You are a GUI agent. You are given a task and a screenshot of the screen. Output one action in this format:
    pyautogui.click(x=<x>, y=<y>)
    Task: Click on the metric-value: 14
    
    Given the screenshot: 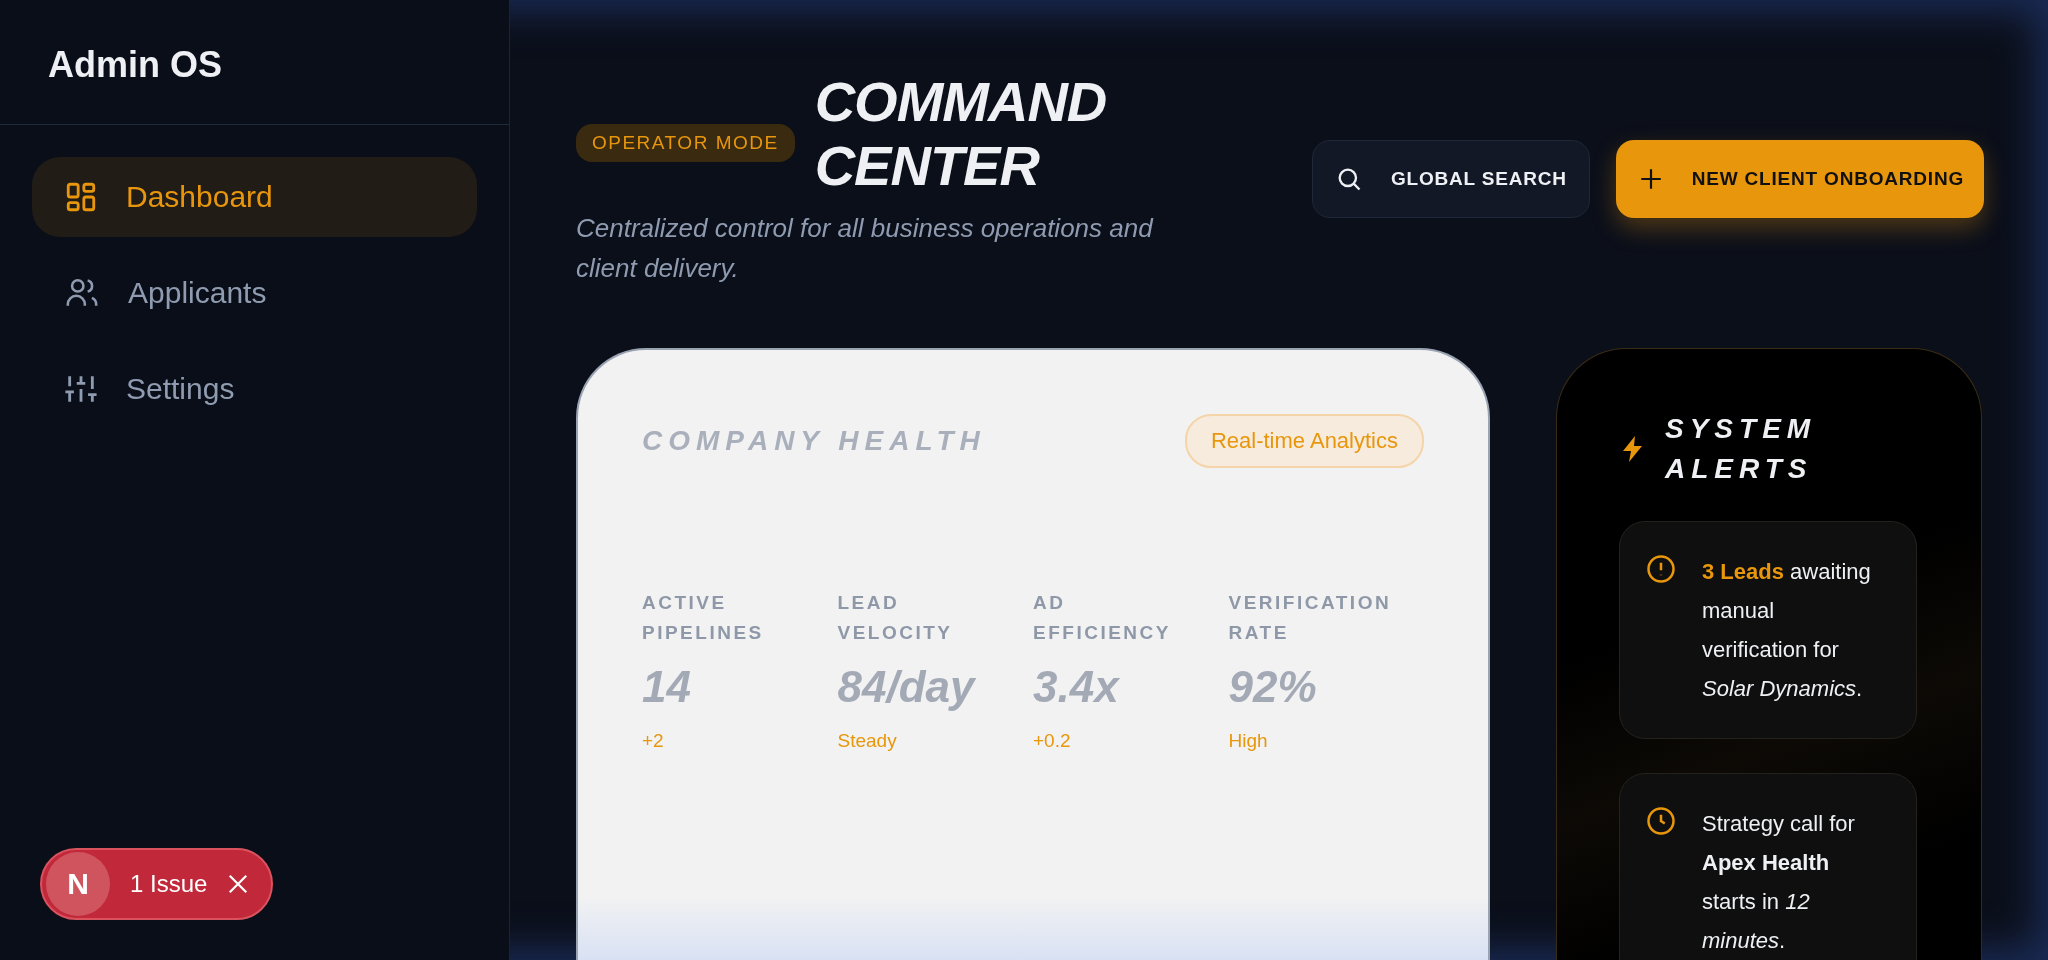 What is the action you would take?
    pyautogui.click(x=667, y=687)
    